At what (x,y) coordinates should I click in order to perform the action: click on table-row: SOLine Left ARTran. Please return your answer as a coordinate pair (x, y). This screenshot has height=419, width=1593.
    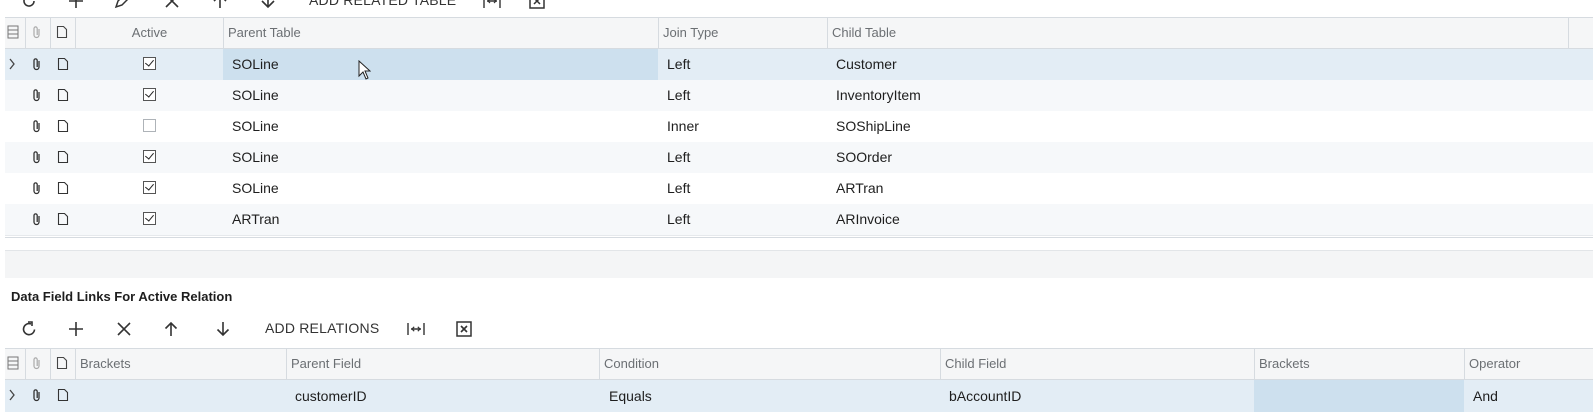
    Looking at the image, I should click on (799, 189).